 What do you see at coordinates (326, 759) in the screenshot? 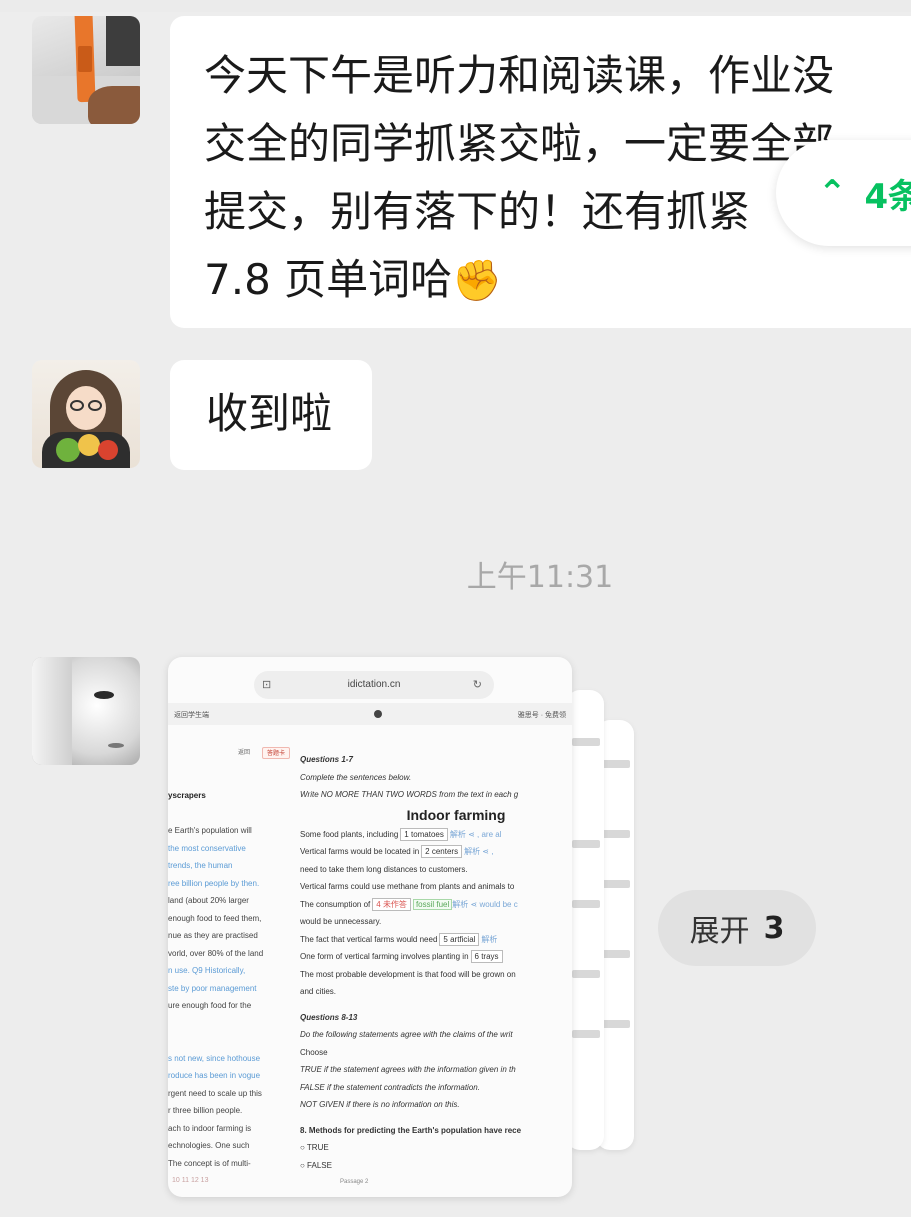
I see `questions-title: Questions 1-7` at bounding box center [326, 759].